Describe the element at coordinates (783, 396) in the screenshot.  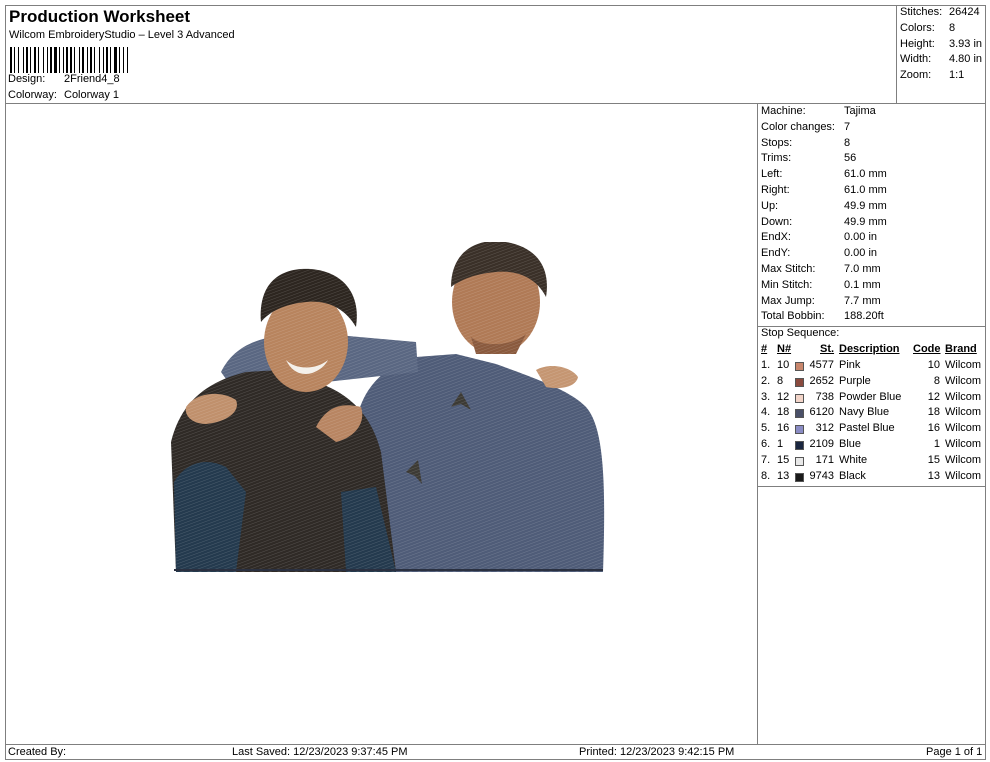
I see `needle-number: 12` at that location.